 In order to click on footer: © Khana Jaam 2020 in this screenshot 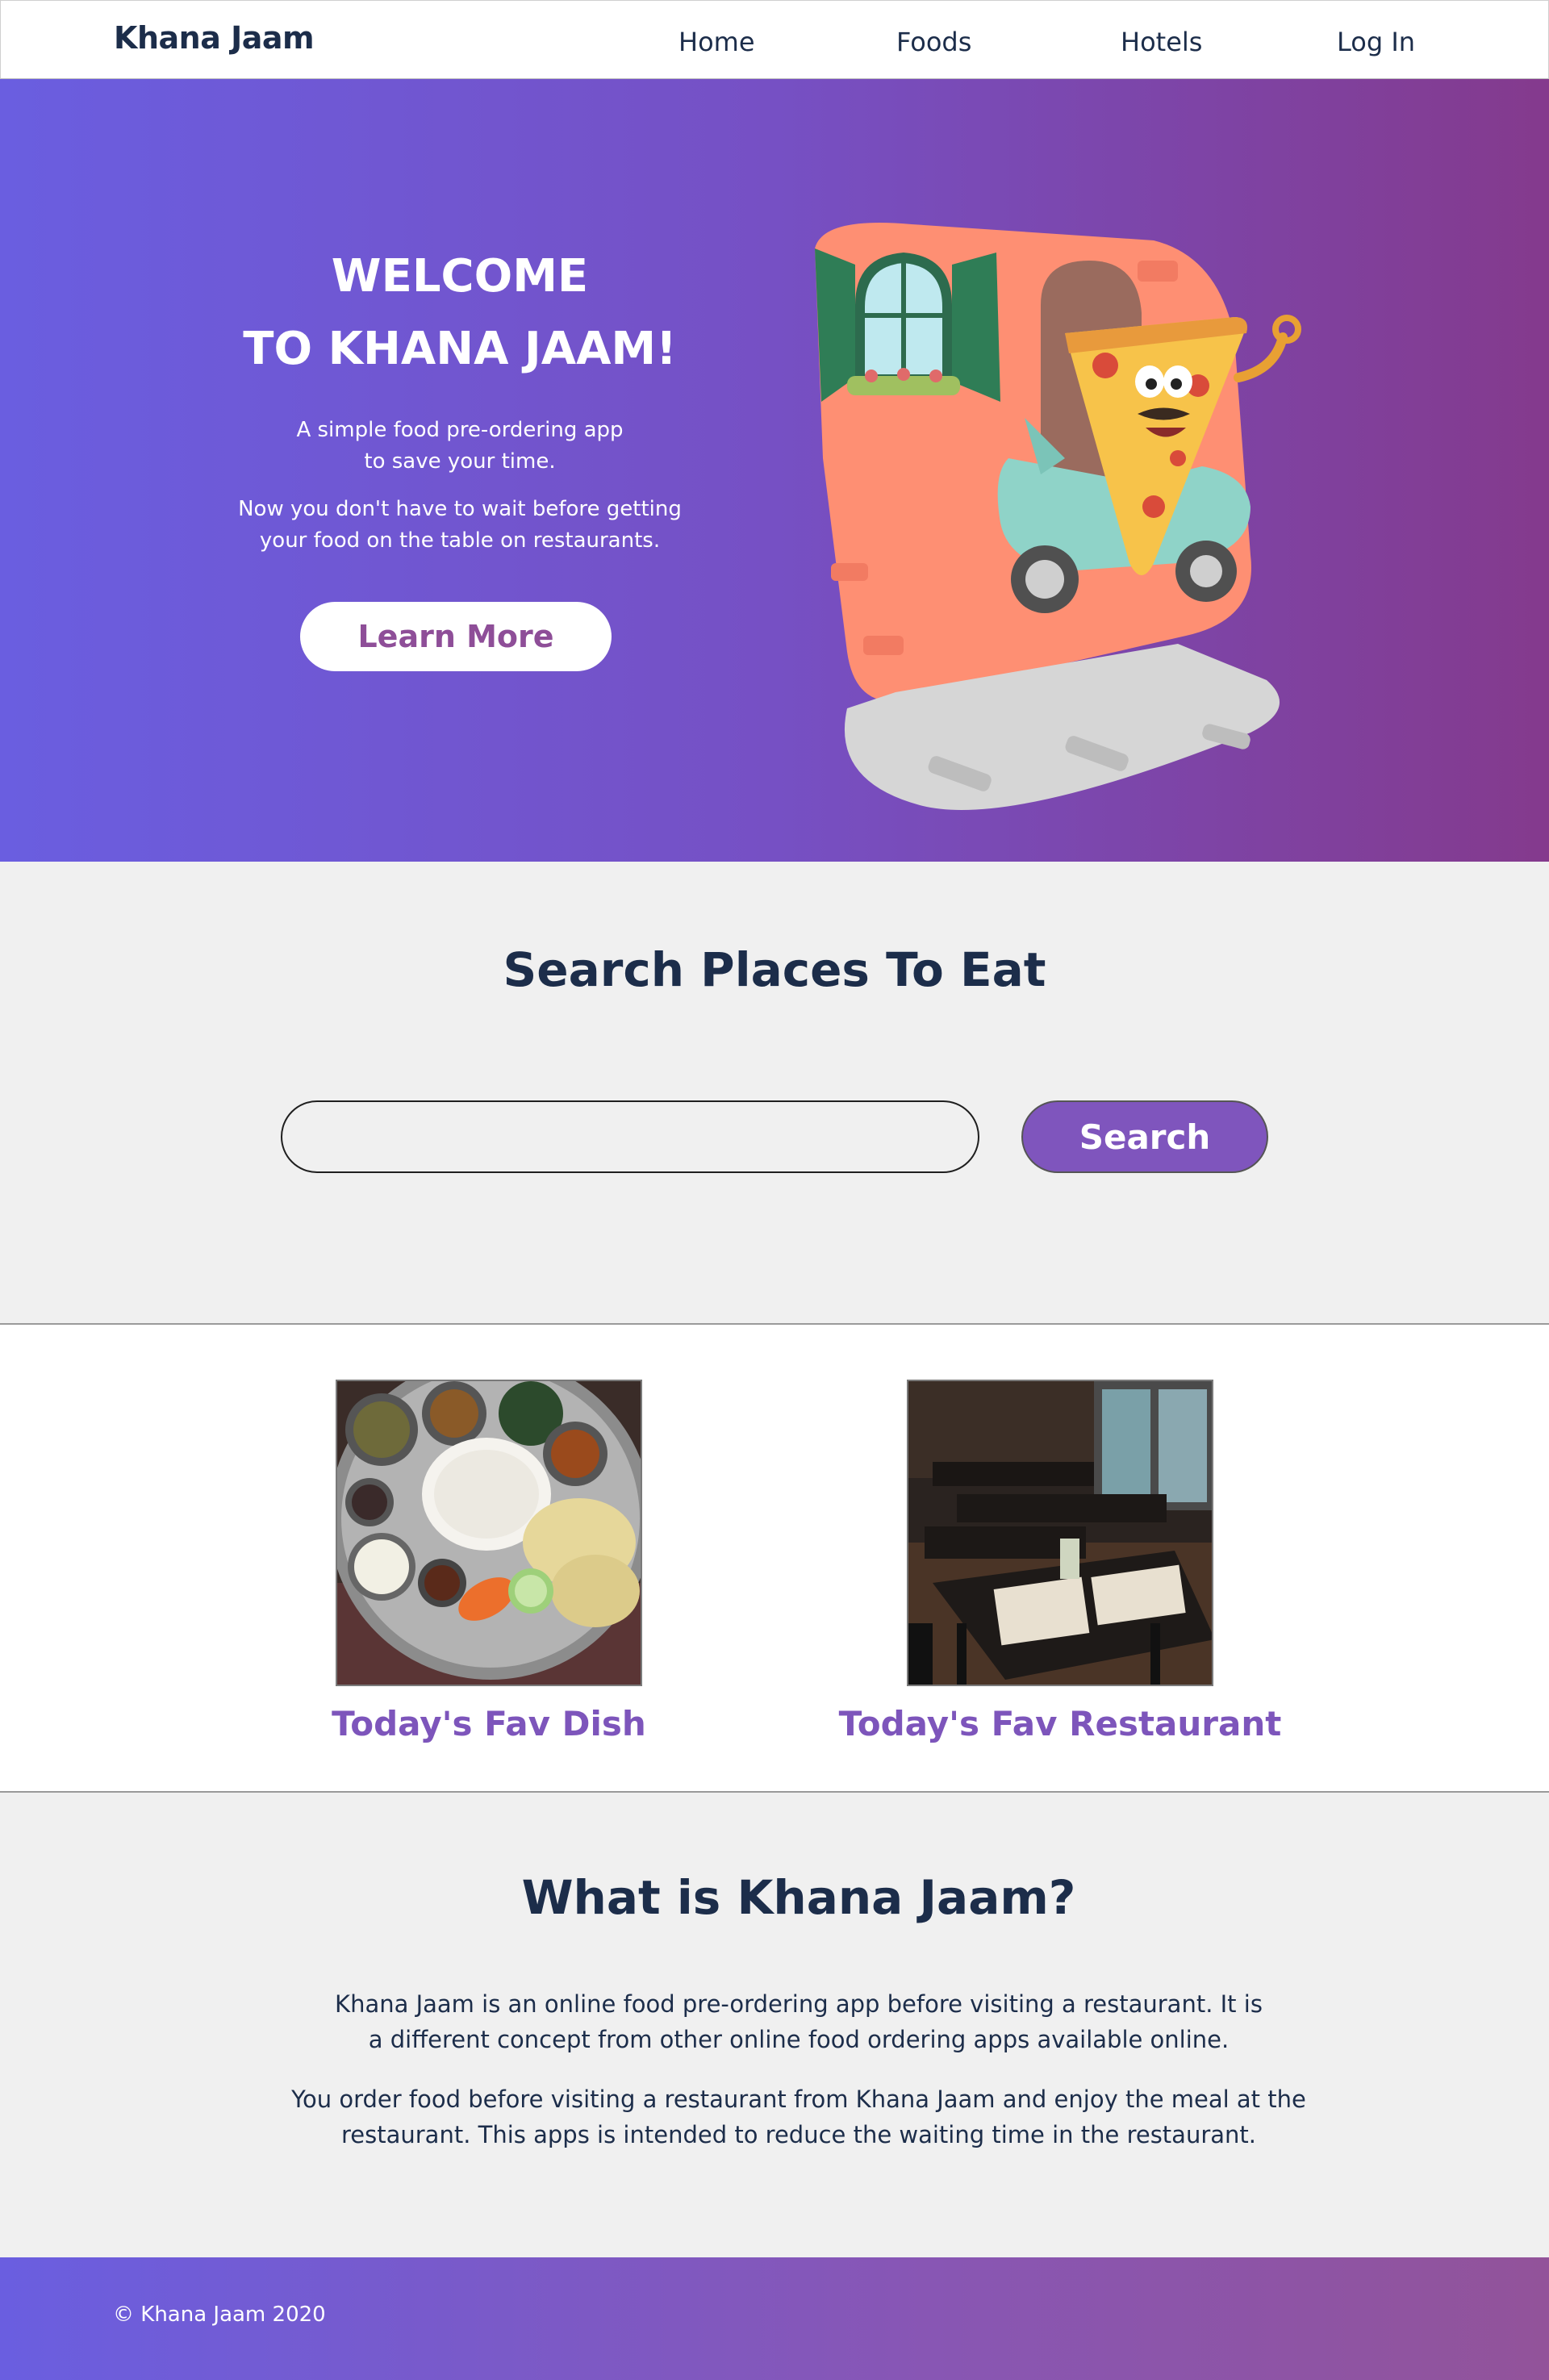, I will do `click(774, 2319)`.